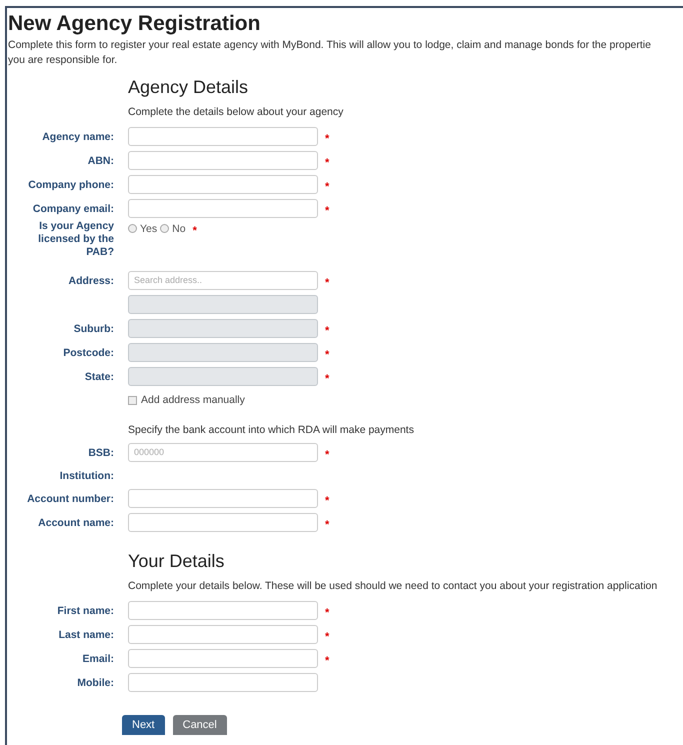 Image resolution: width=683 pixels, height=745 pixels. What do you see at coordinates (271, 430) in the screenshot?
I see `bank-note: Specify the bank account into which RDA will make payments` at bounding box center [271, 430].